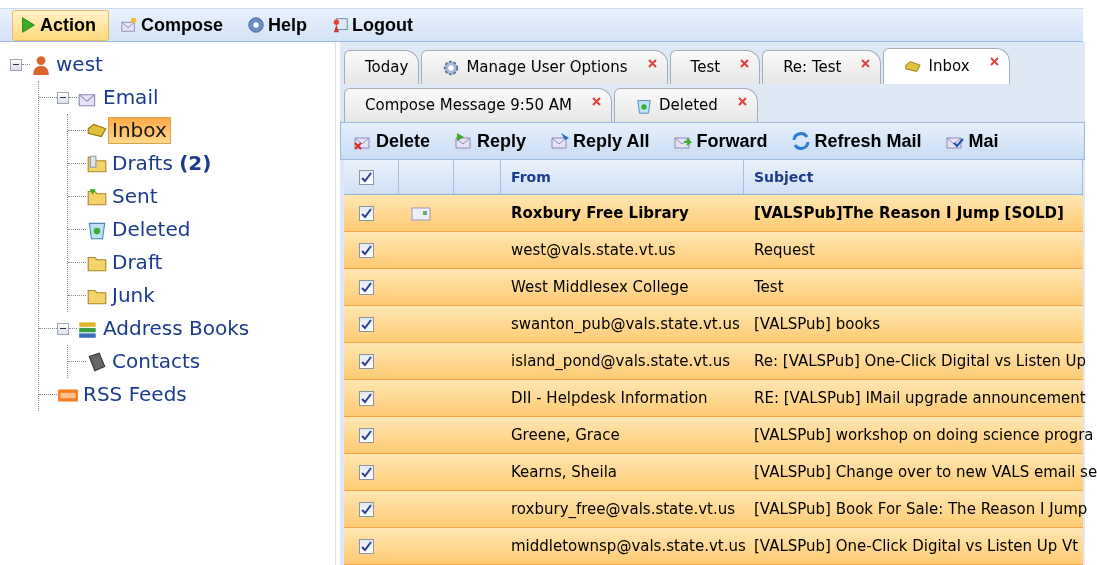  Describe the element at coordinates (340, 25) in the screenshot. I see `logout-icon` at that location.